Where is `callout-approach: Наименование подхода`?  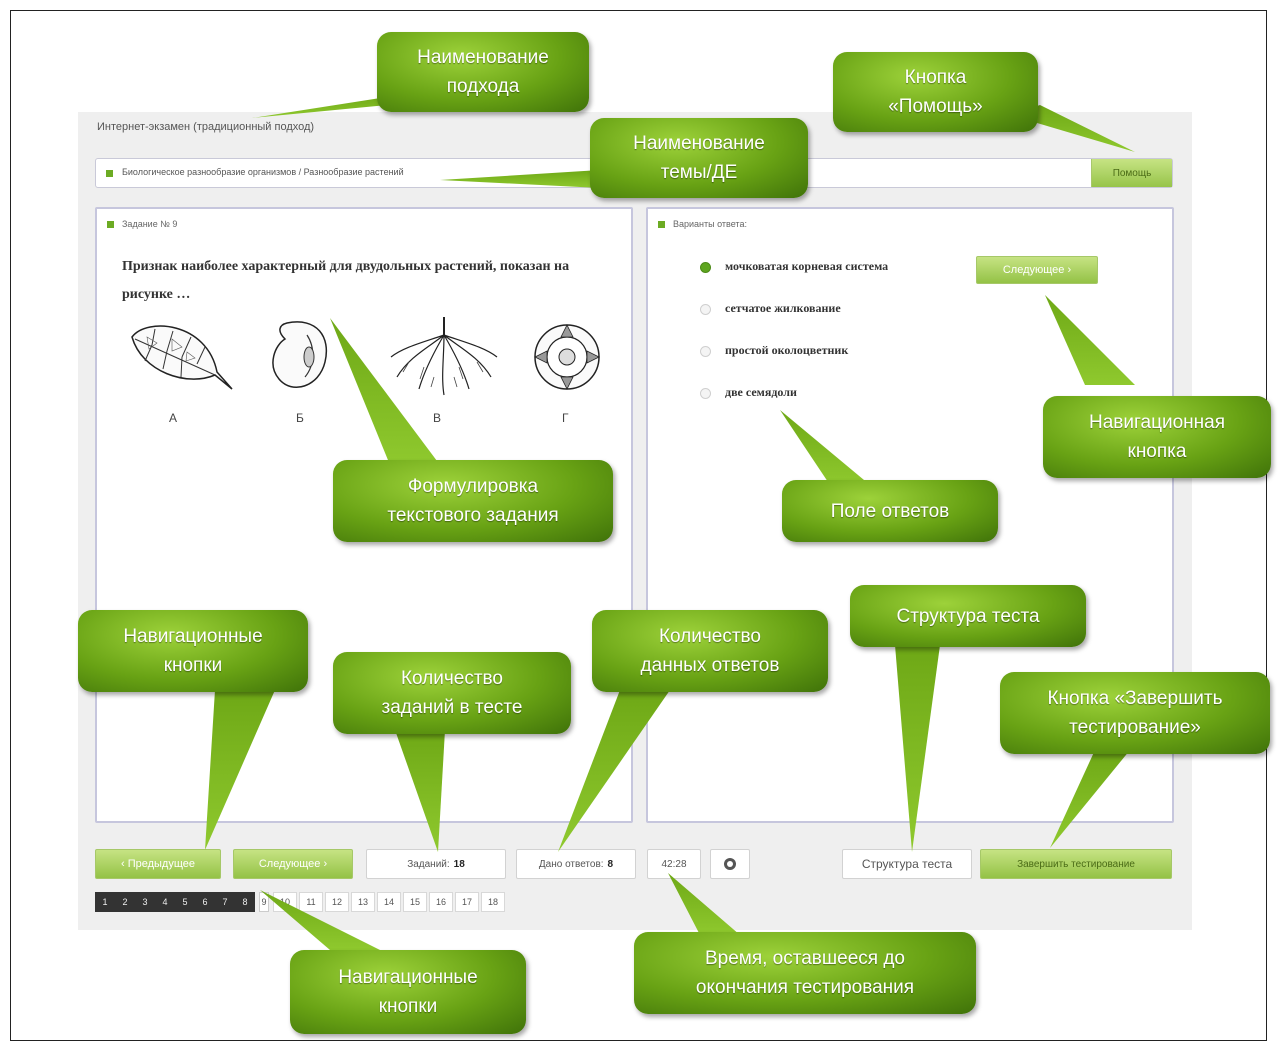 callout-approach: Наименование подхода is located at coordinates (483, 72).